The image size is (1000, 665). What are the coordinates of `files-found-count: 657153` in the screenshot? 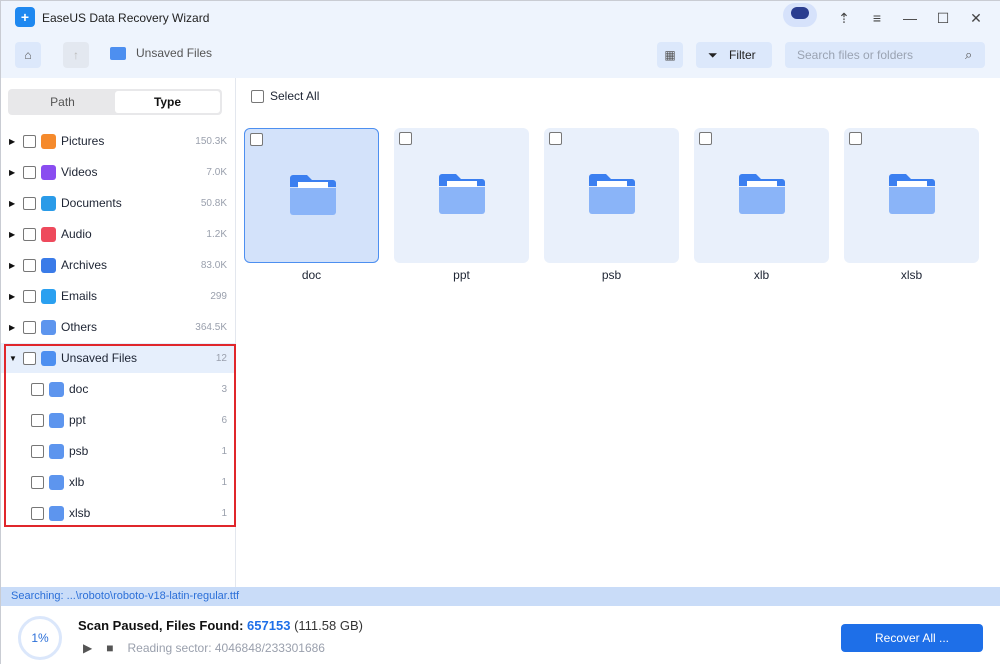 It's located at (269, 625).